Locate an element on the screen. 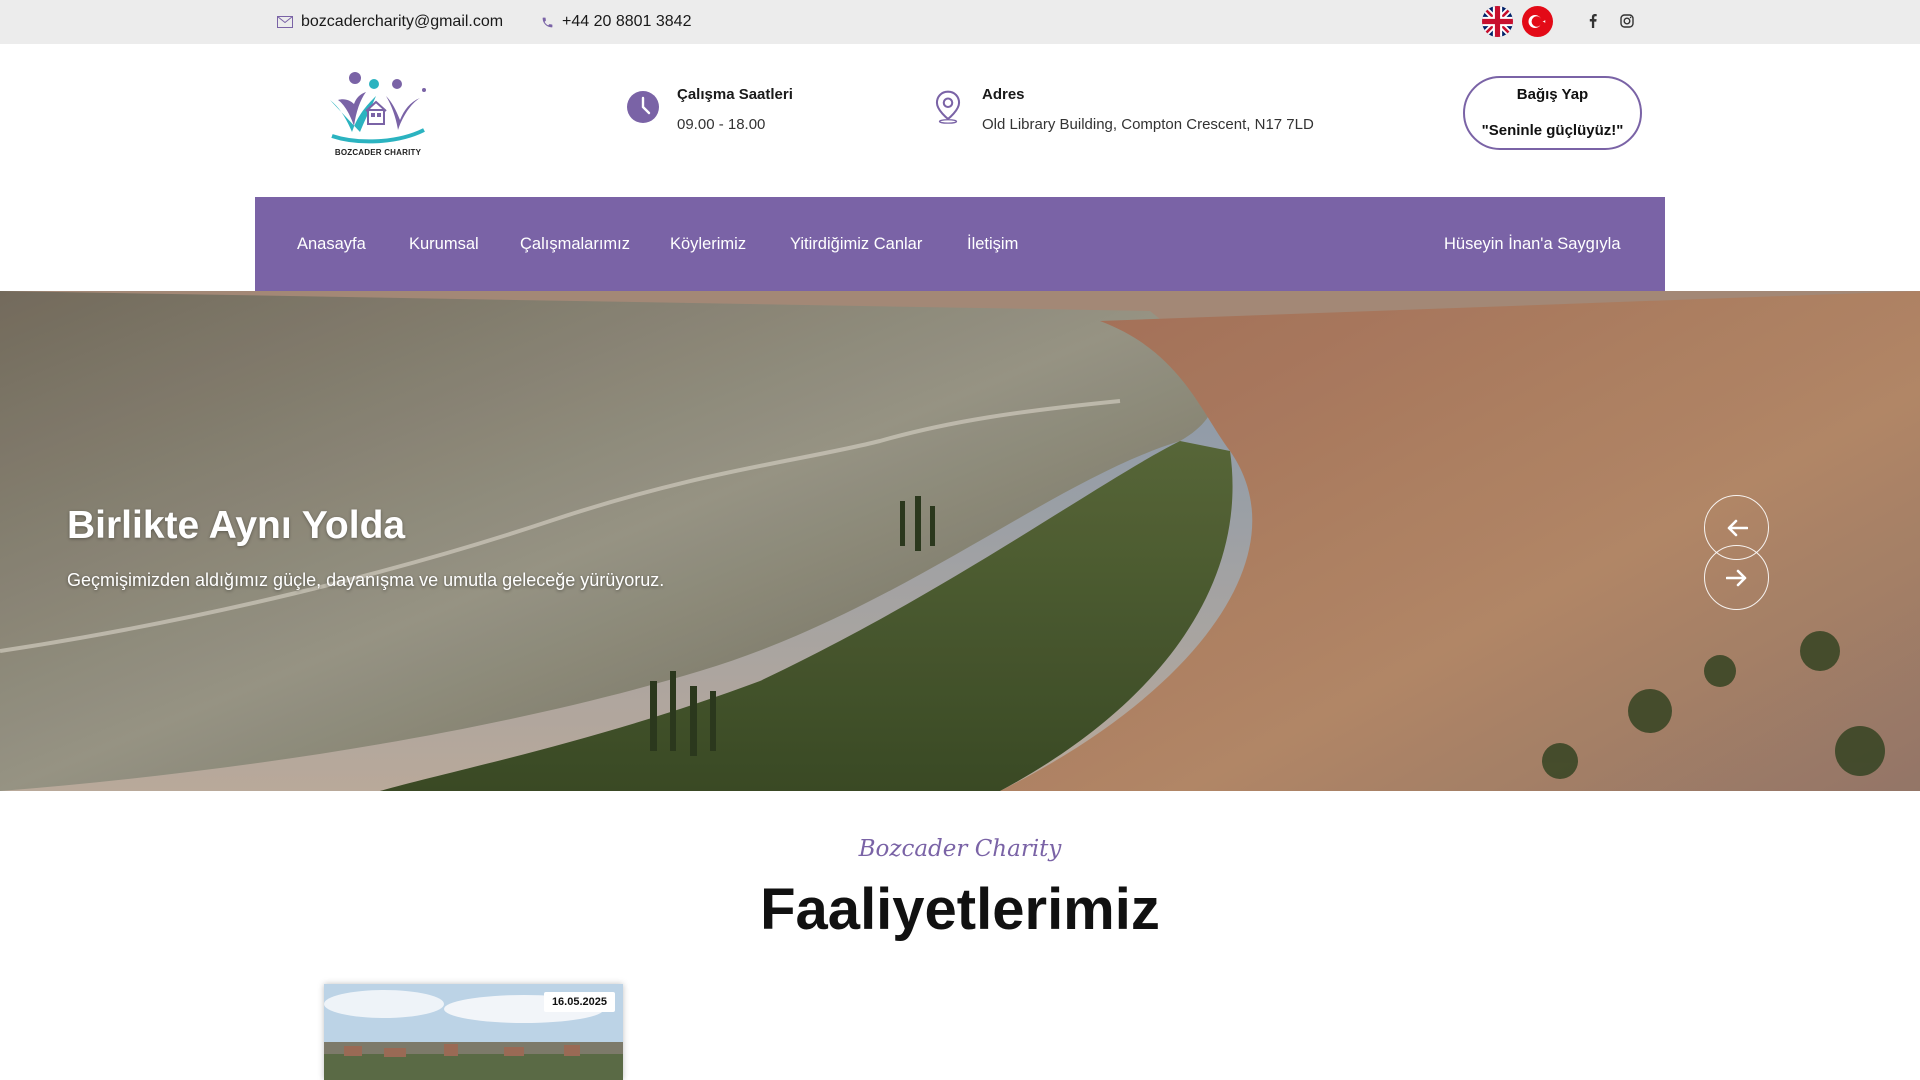 The height and width of the screenshot is (1080, 1920). nav-item-corporate: Kurumsal is located at coordinates (444, 244).